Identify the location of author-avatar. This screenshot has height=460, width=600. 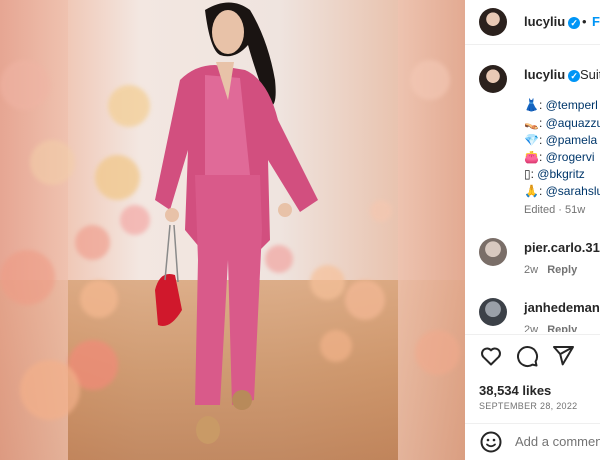
(493, 22).